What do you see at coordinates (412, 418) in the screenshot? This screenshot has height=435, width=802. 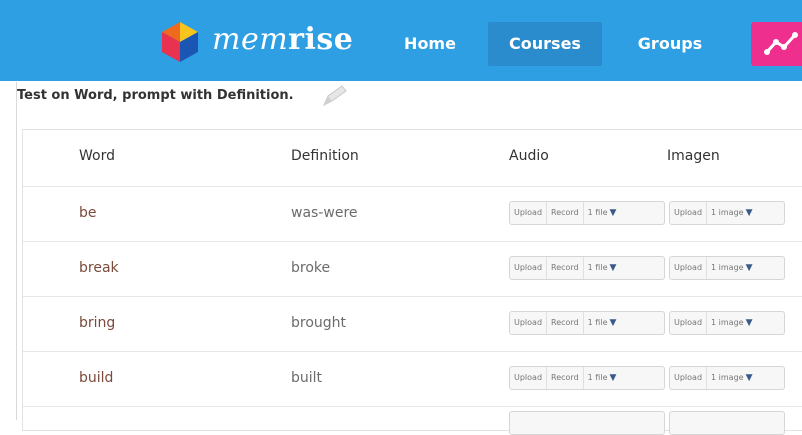 I see `table-row-partial` at bounding box center [412, 418].